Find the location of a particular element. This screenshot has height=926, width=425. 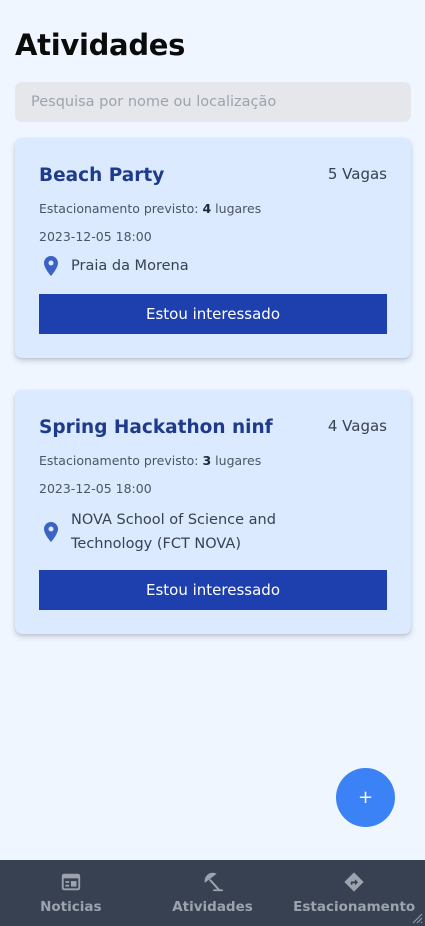

nav-label: Noticias is located at coordinates (71, 907).